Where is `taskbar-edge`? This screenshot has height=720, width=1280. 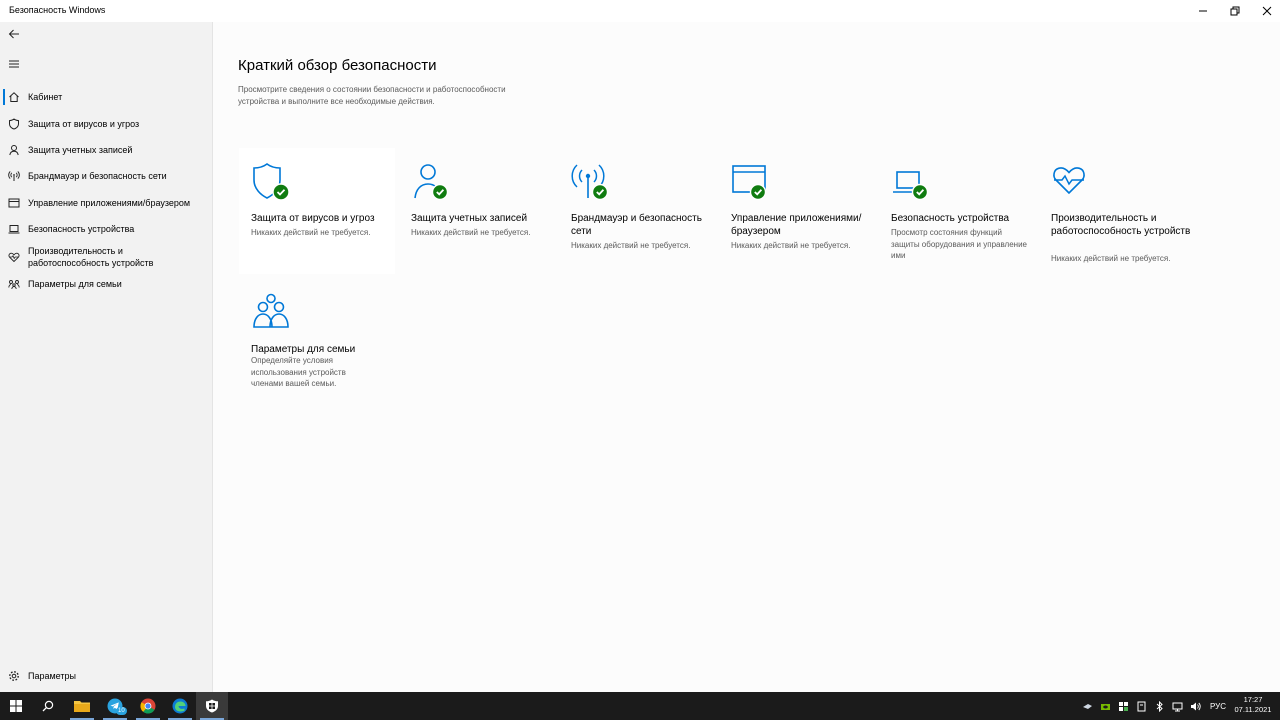
taskbar-edge is located at coordinates (180, 706).